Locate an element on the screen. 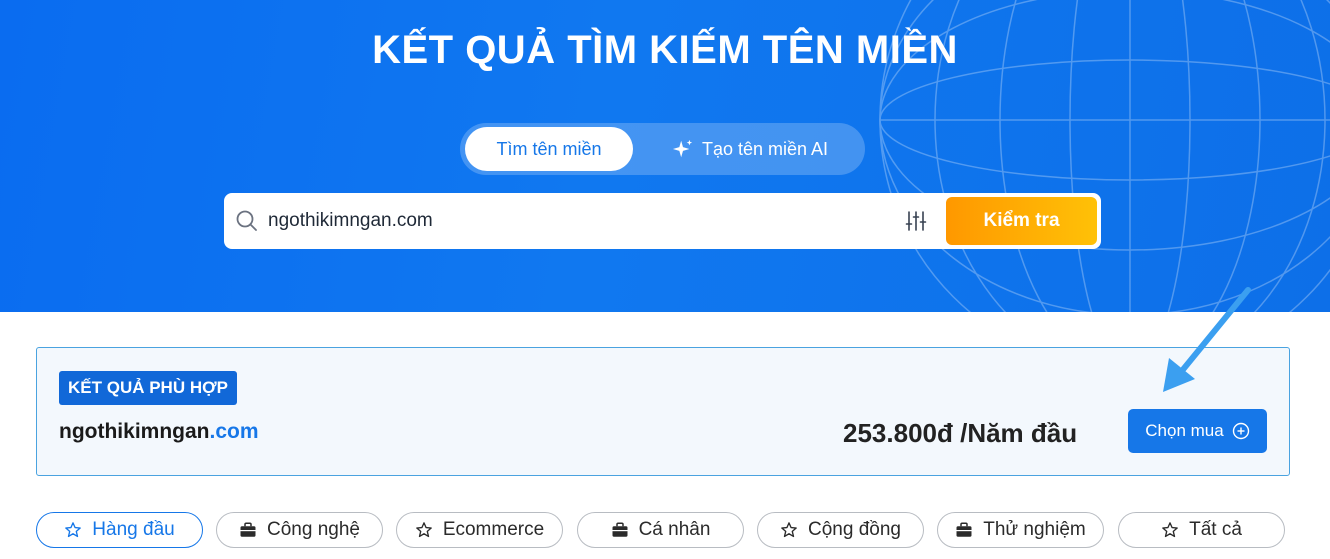  category-tab-technology: Công nghệ is located at coordinates (299, 530).